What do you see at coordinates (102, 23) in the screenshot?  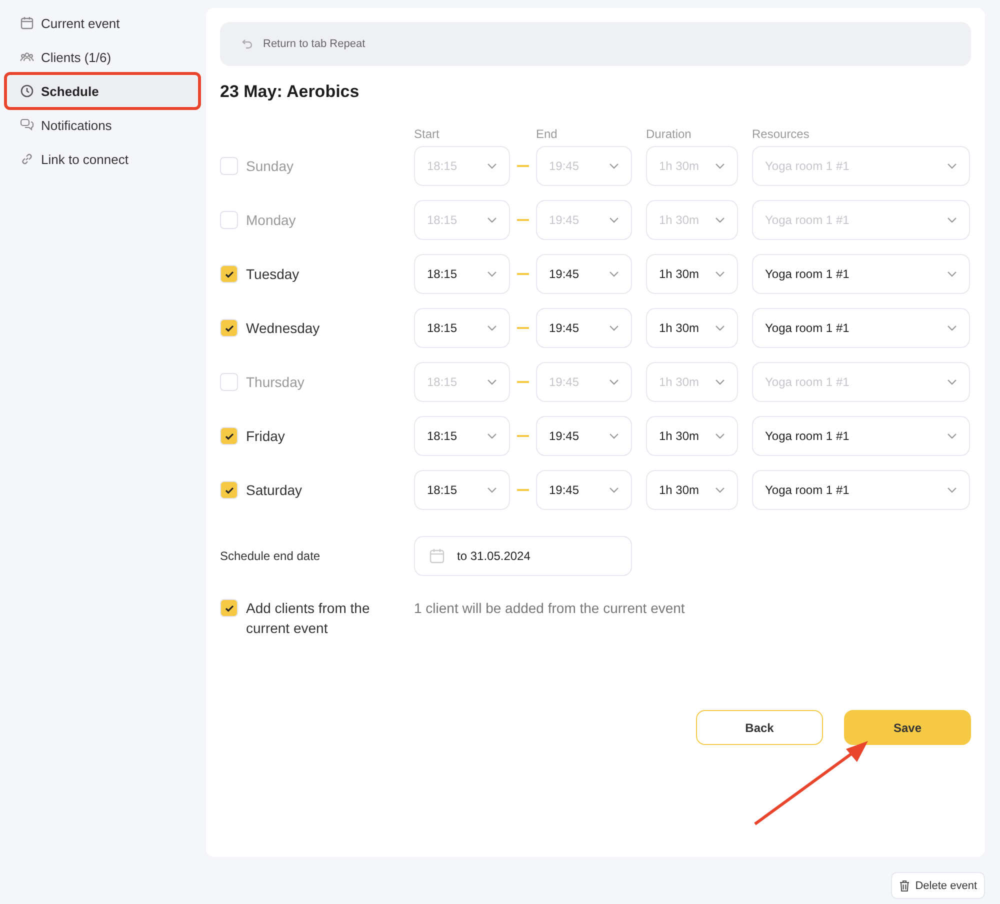 I see `sidebar-item: Current event` at bounding box center [102, 23].